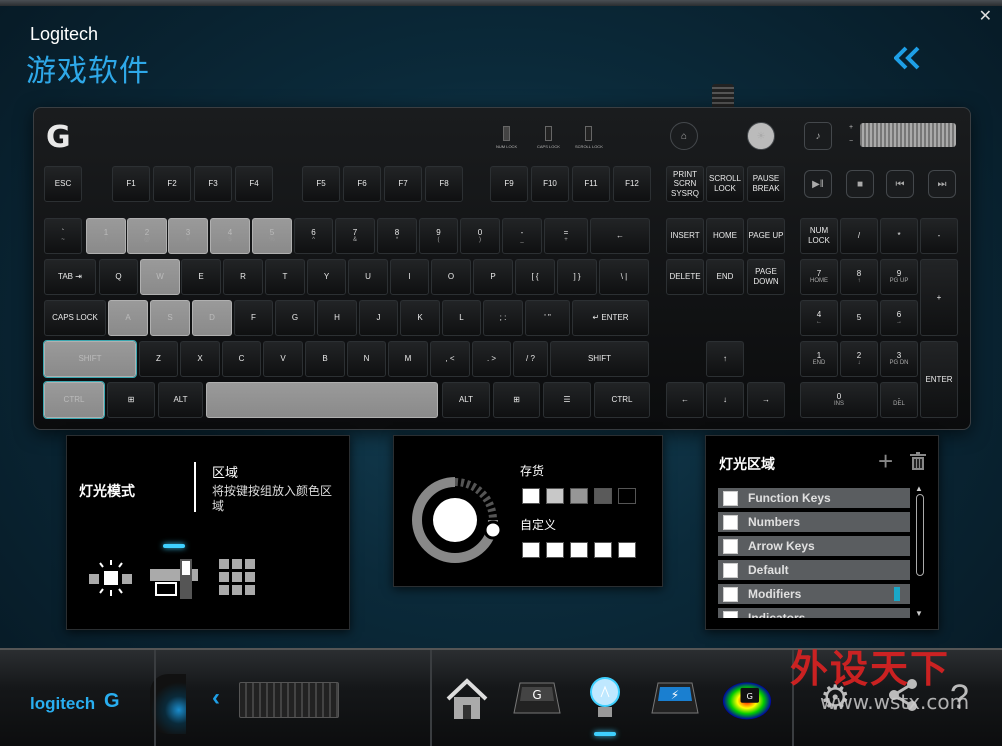 The image size is (1002, 746). What do you see at coordinates (461, 318) in the screenshot?
I see `key-a-9: L` at bounding box center [461, 318].